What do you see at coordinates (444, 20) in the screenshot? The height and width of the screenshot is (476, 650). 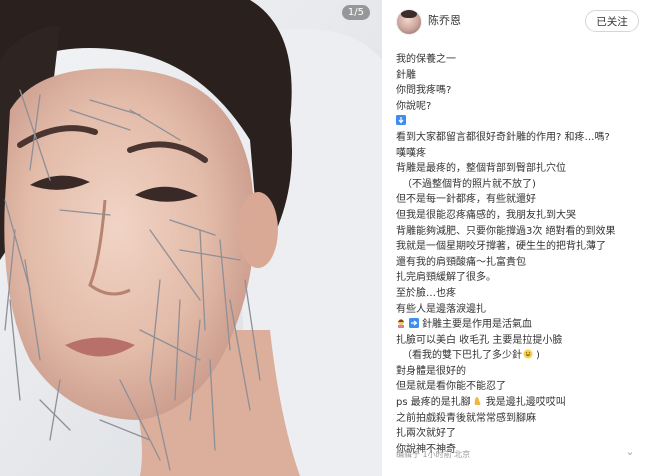 I see `author-name: 陈乔恩` at bounding box center [444, 20].